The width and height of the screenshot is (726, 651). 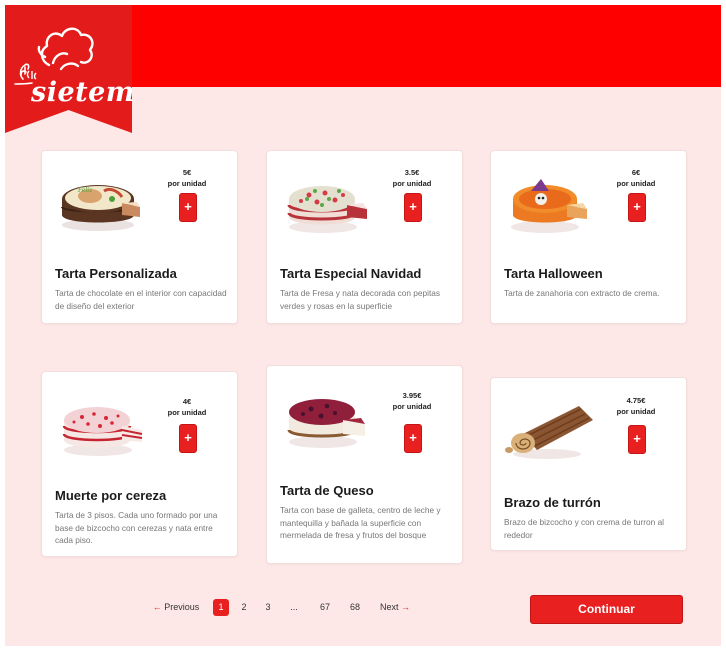 What do you see at coordinates (552, 502) in the screenshot?
I see `product-title: Brazo de turrón` at bounding box center [552, 502].